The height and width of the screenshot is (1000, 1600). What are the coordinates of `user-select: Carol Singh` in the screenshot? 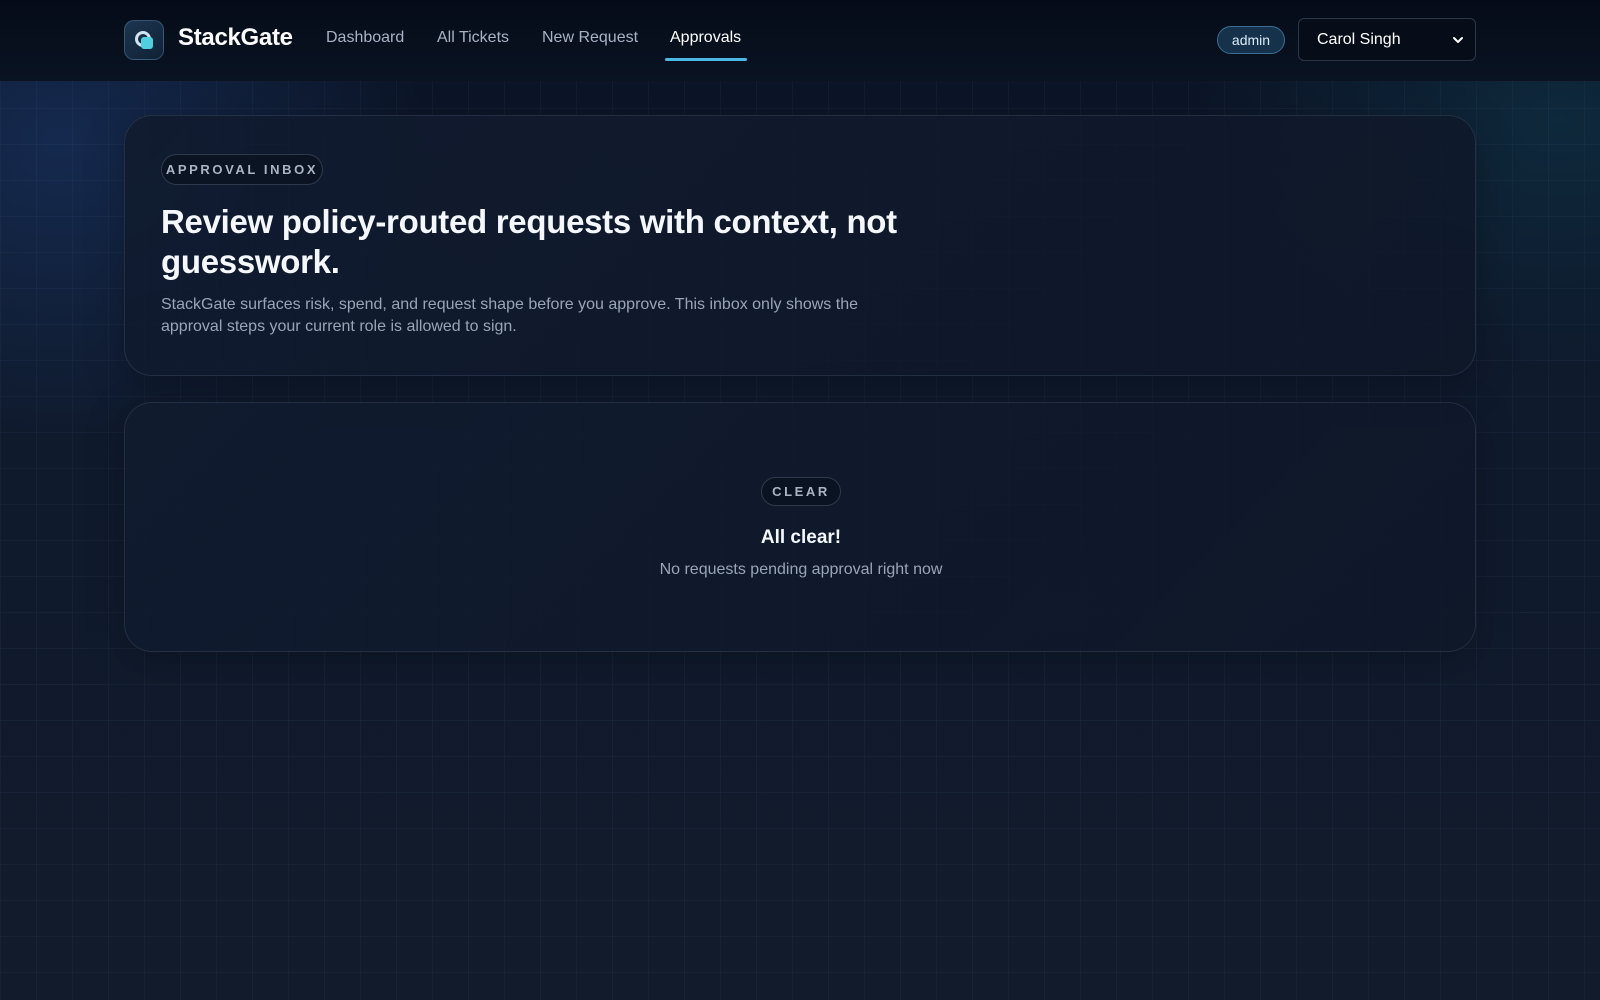 It's located at (1387, 39).